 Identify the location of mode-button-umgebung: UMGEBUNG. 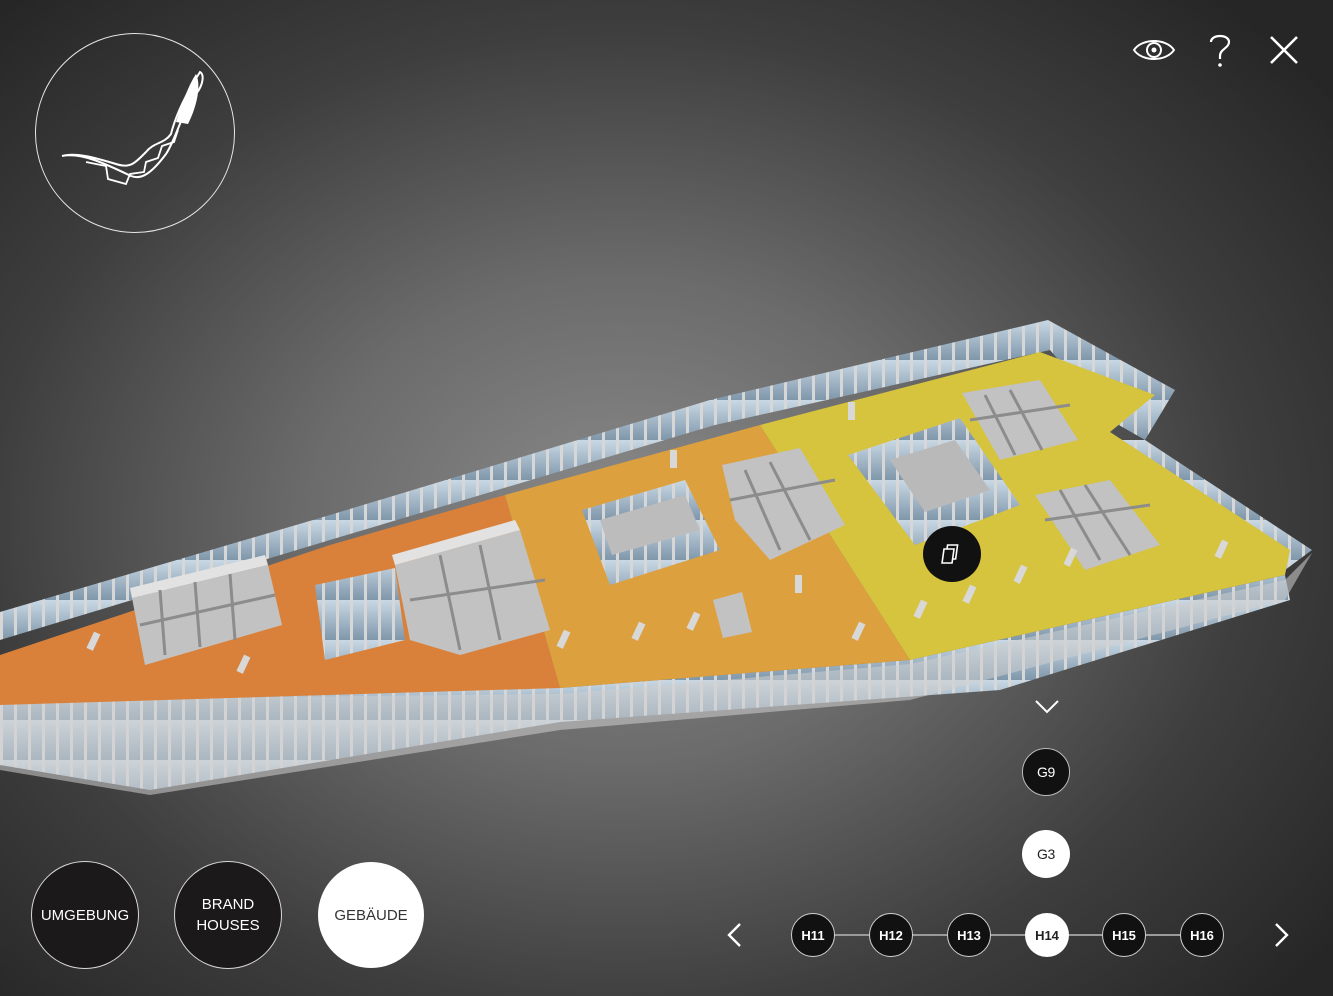
(85, 915).